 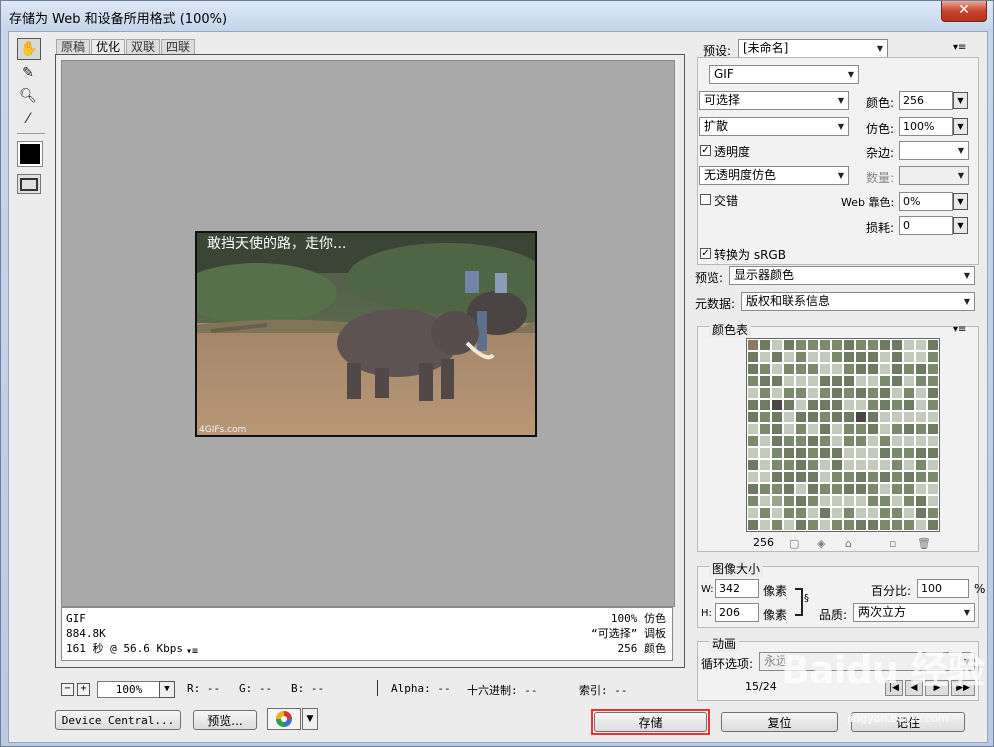 What do you see at coordinates (178, 47) in the screenshot?
I see `tab-4up: 四联` at bounding box center [178, 47].